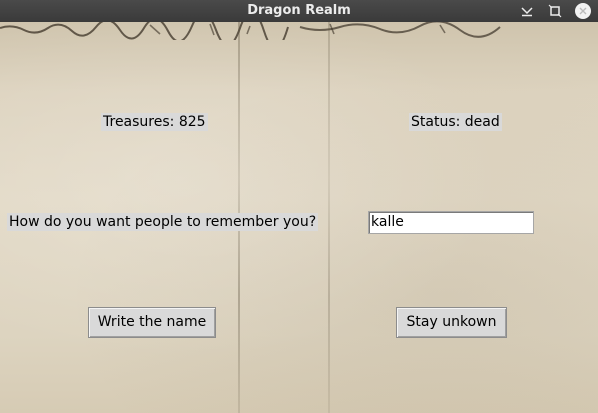 The height and width of the screenshot is (413, 598). I want to click on name-input, so click(451, 222).